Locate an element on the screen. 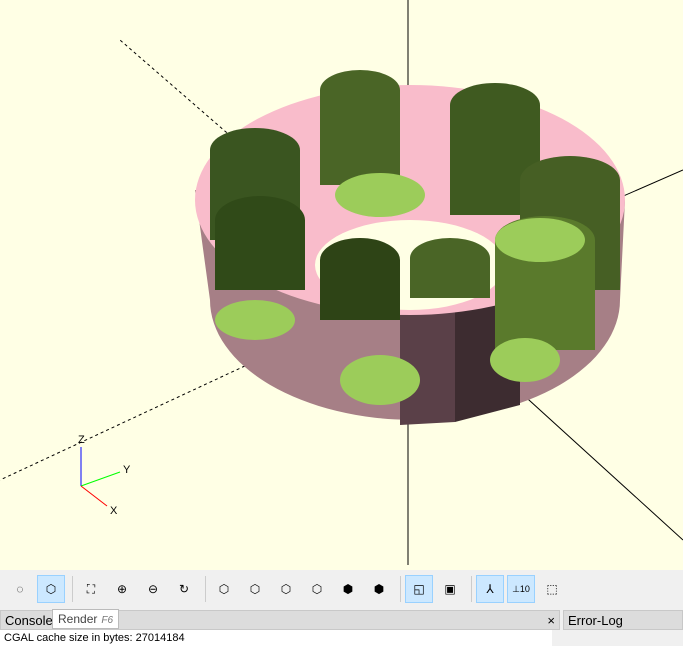 This screenshot has width=683, height=646. axes-icon: ⅄ is located at coordinates (490, 589).